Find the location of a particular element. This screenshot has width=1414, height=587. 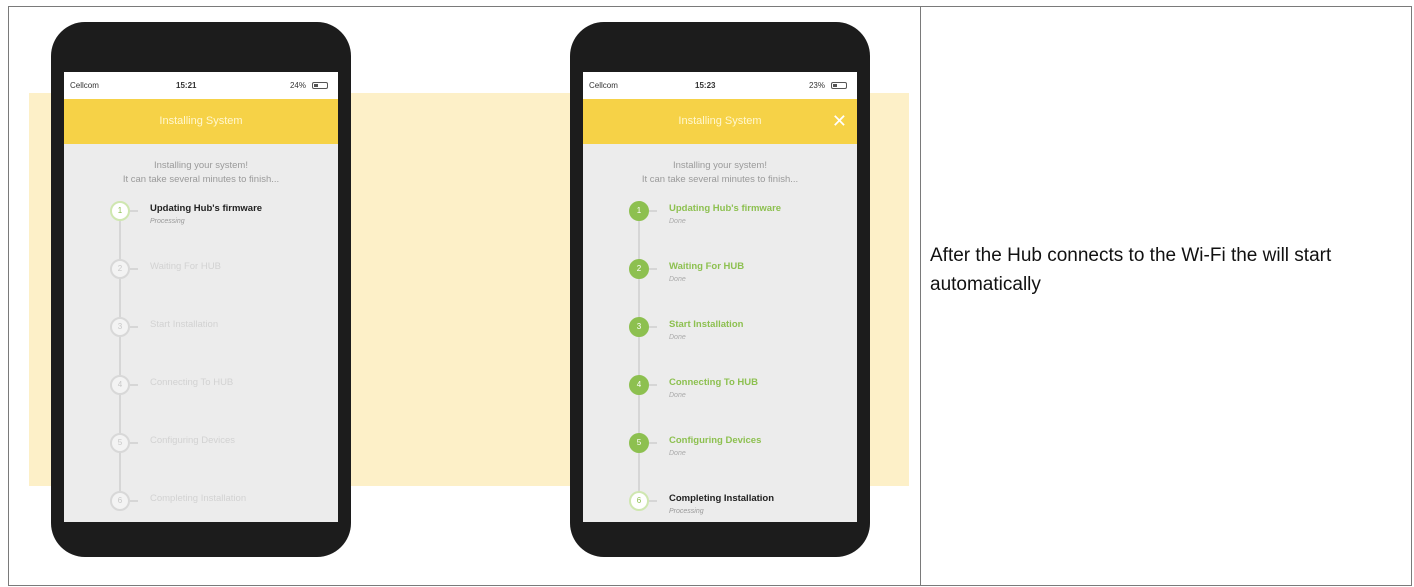

step-item: 4 Connecting To HUB is located at coordinates (224, 404).